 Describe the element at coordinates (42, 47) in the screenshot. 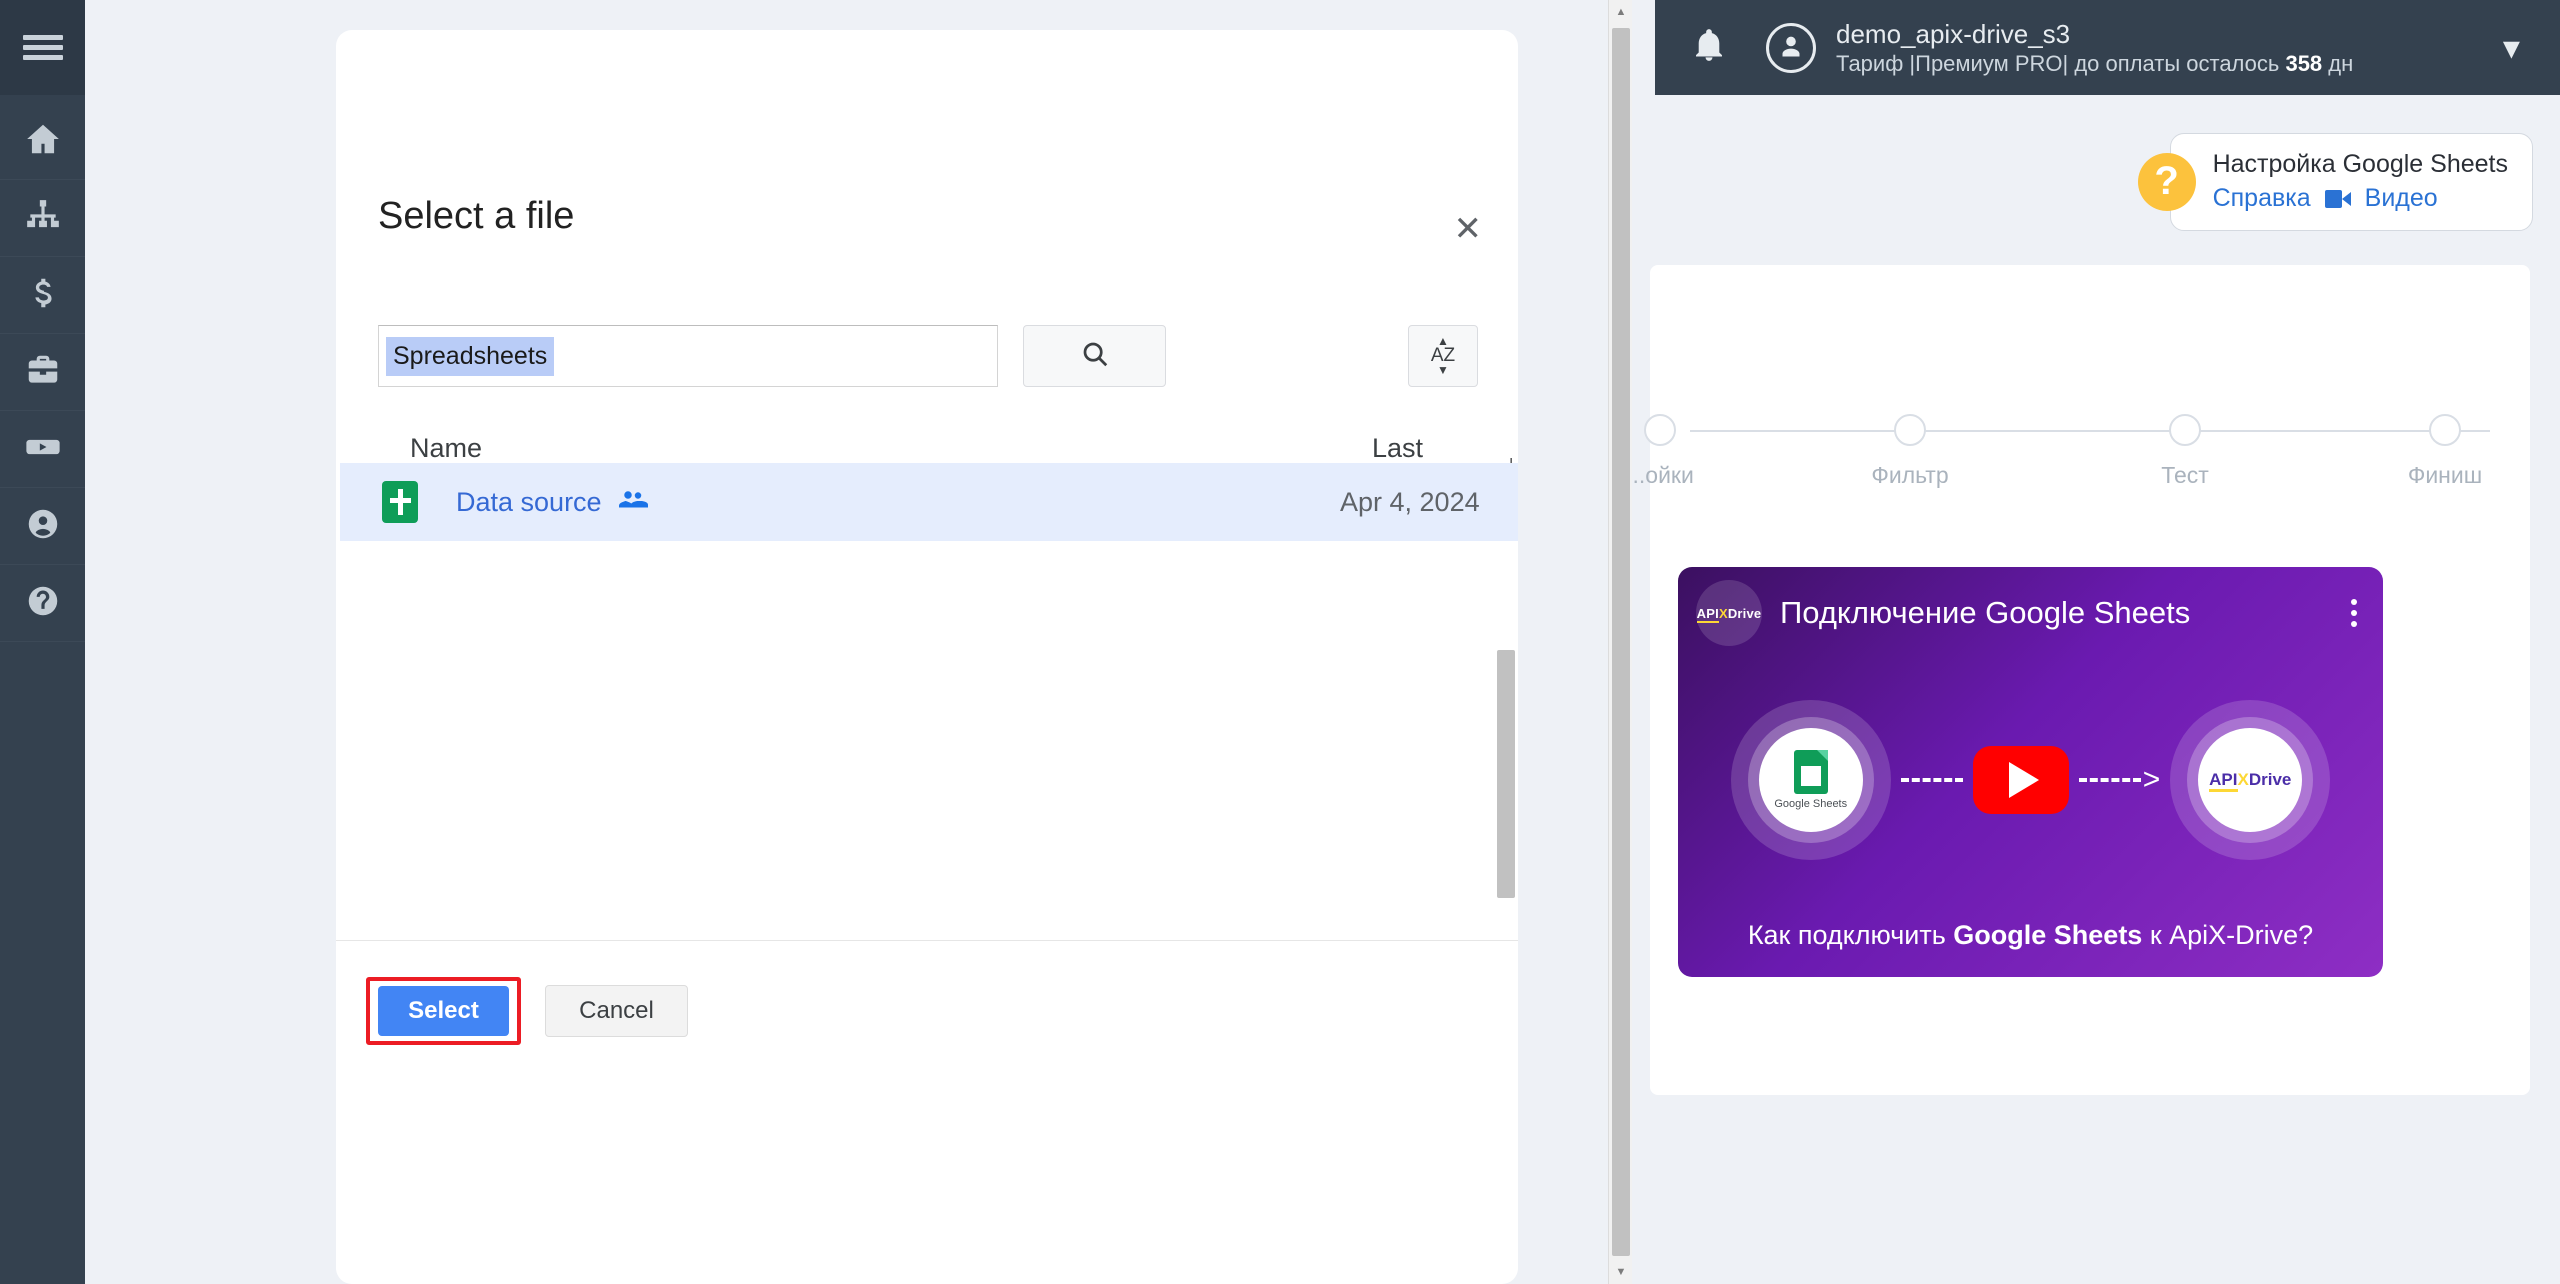

I see `hamburger-menu-button` at that location.